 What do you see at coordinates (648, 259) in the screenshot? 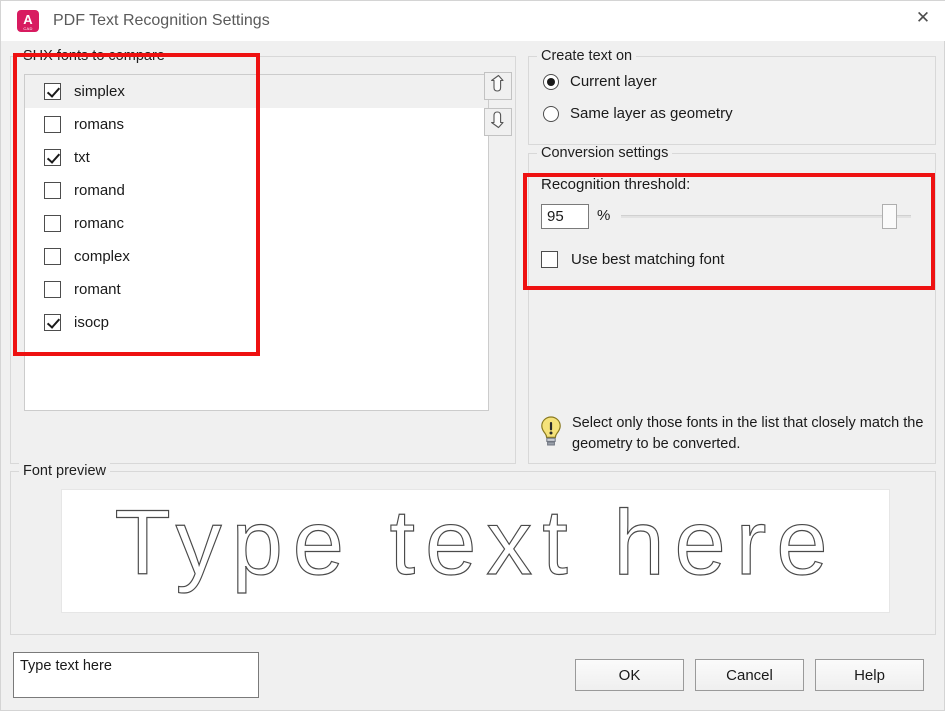
I see `use-best-matching-font-label: Use best matching font` at bounding box center [648, 259].